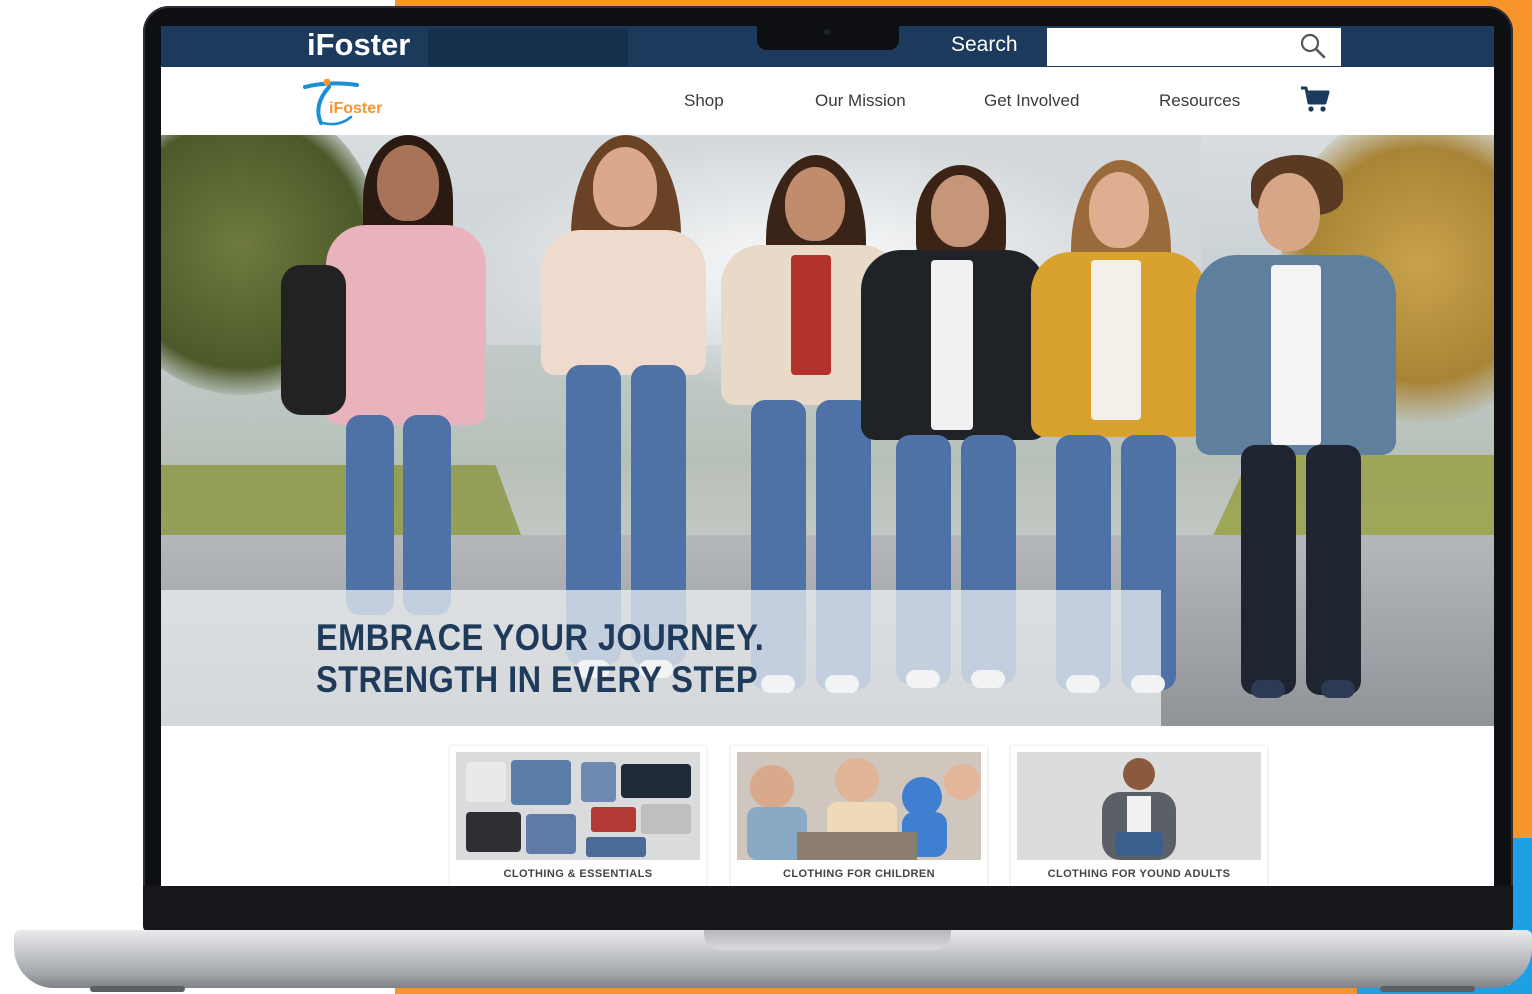 The image size is (1532, 994). Describe the element at coordinates (859, 806) in the screenshot. I see `category-image-children` at that location.